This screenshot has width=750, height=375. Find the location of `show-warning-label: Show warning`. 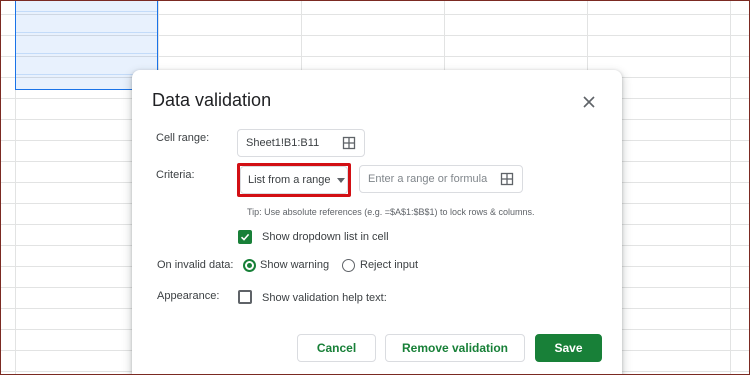

show-warning-label: Show warning is located at coordinates (295, 265).